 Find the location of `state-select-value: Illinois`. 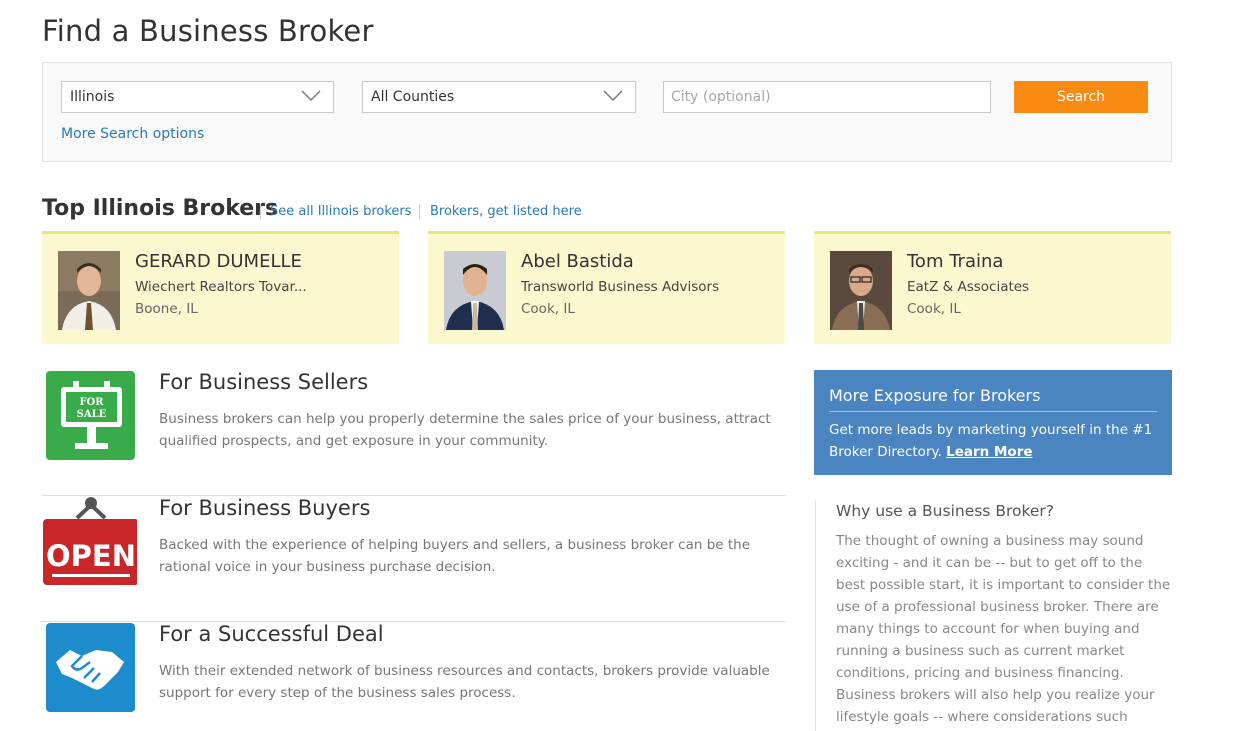

state-select-value: Illinois is located at coordinates (92, 97).